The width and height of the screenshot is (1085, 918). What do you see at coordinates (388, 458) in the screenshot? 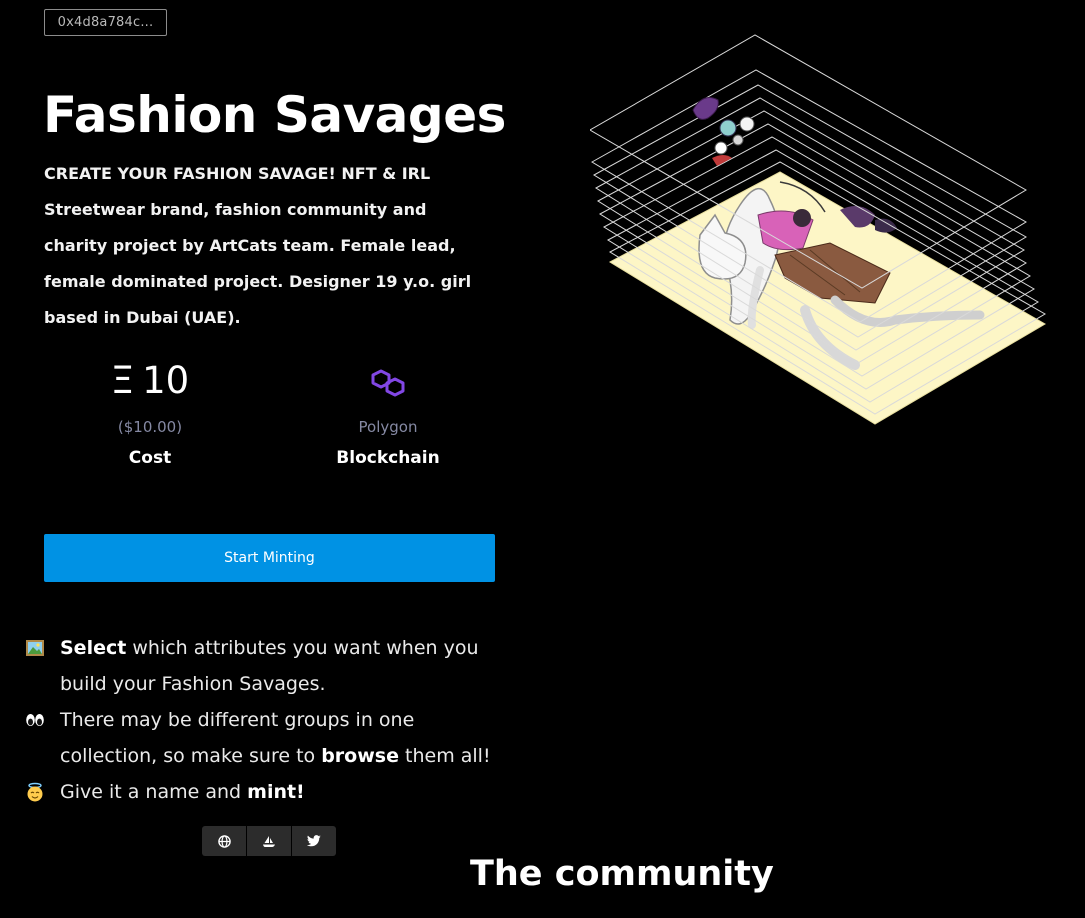
I see `blockchain-label: Blockchain` at bounding box center [388, 458].